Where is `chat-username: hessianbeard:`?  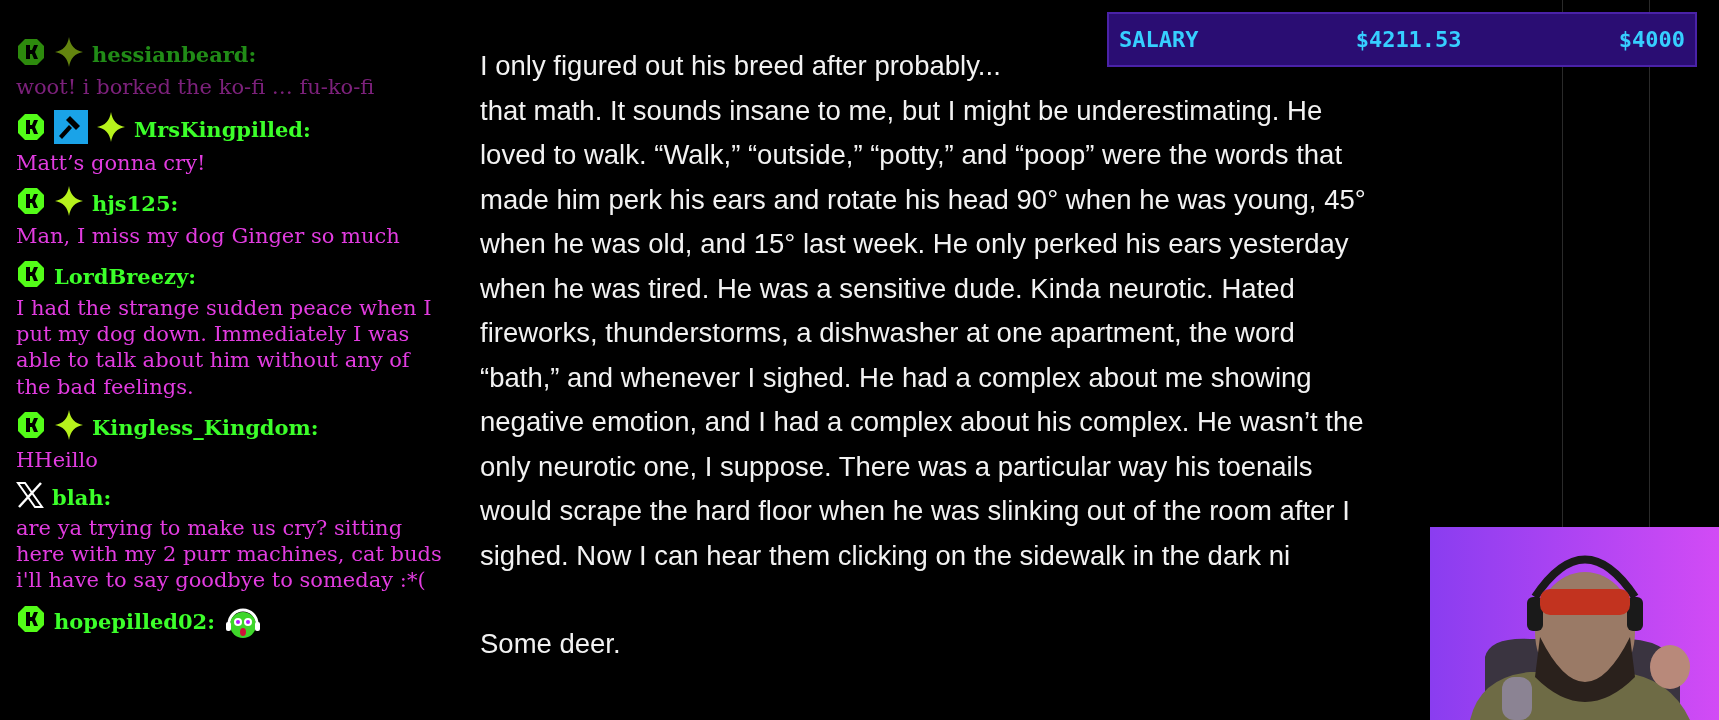
chat-username: hessianbeard: is located at coordinates (174, 55).